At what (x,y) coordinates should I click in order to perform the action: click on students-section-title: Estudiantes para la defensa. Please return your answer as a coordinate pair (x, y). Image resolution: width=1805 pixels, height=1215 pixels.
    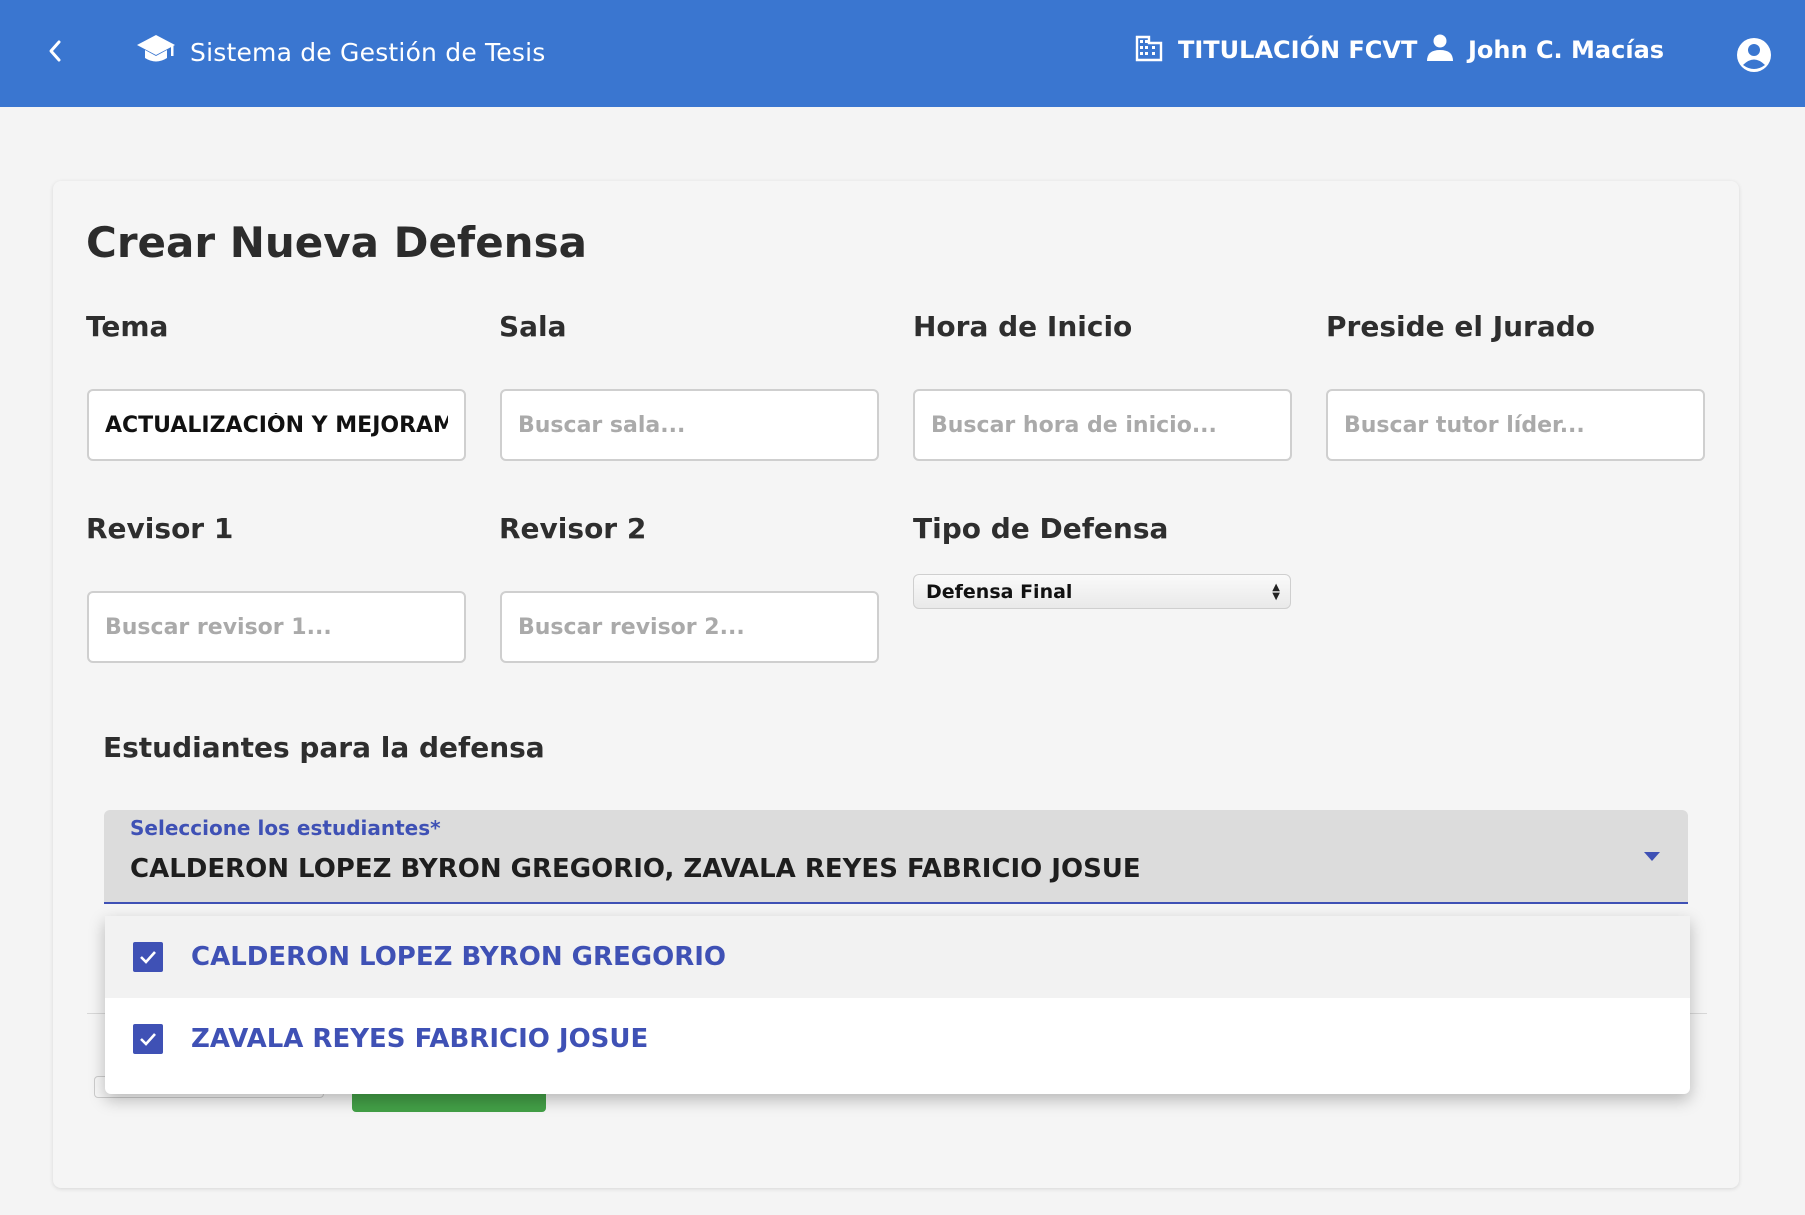
    Looking at the image, I should click on (324, 747).